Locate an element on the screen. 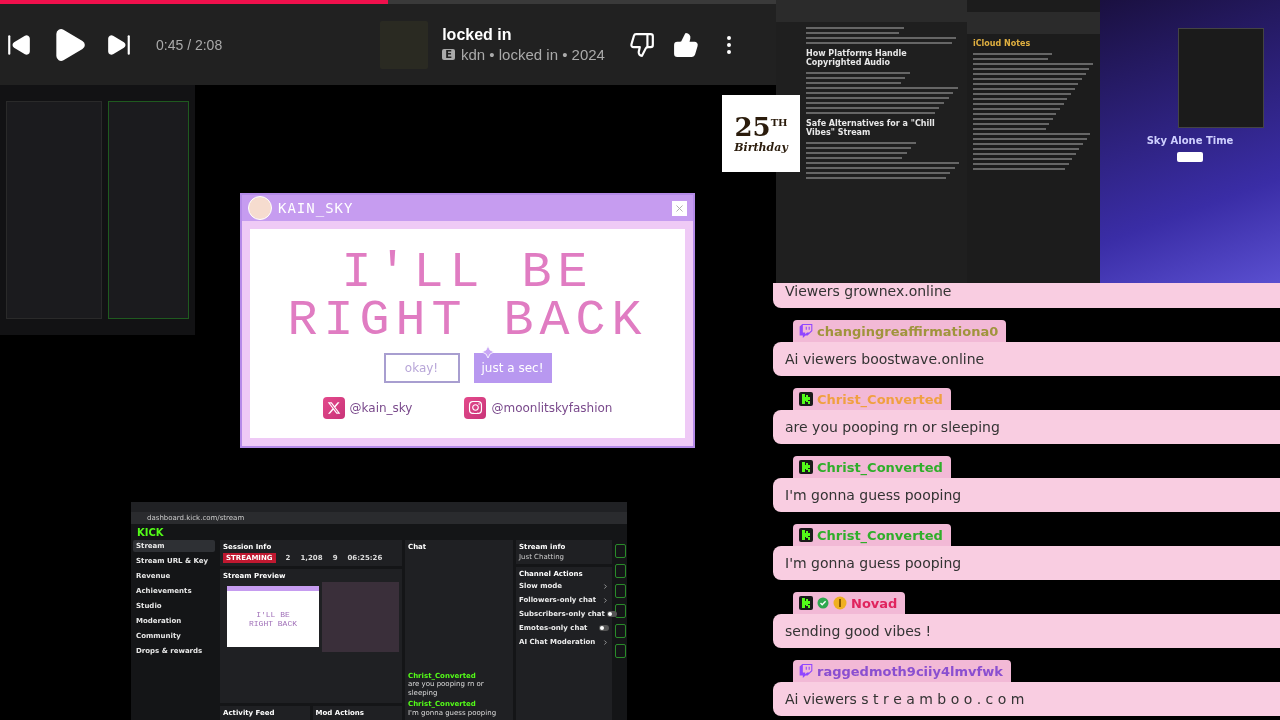 This screenshot has height=720, width=1280. preview-headline: I'LL BE RIGHT BACK is located at coordinates (273, 619).